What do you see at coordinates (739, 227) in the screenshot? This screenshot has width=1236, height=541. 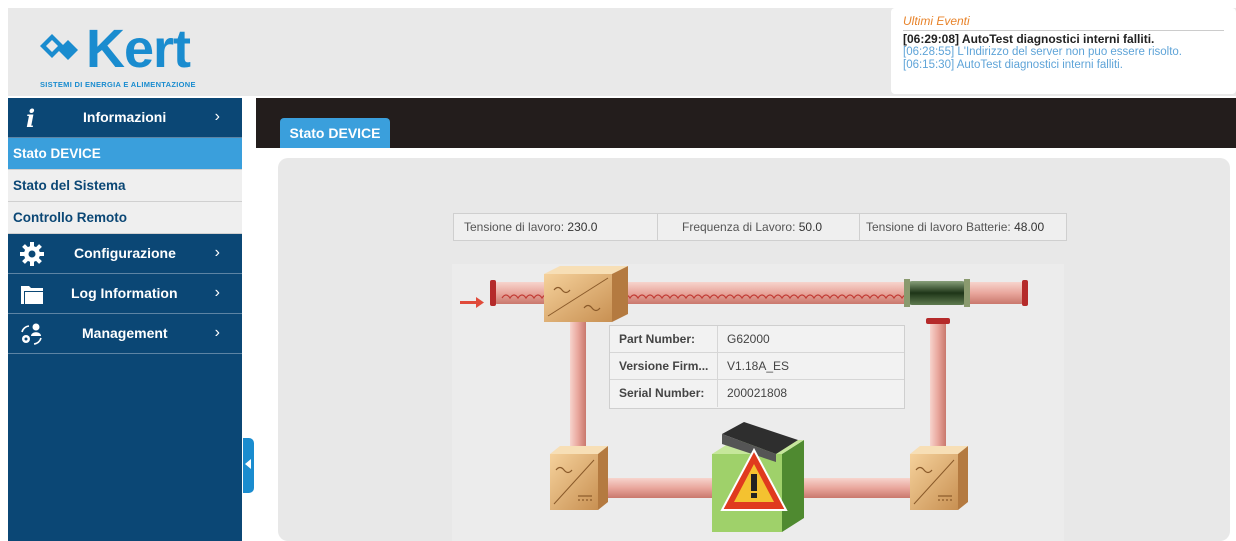 I see `reading-label: Frequenza di Lavoro:` at bounding box center [739, 227].